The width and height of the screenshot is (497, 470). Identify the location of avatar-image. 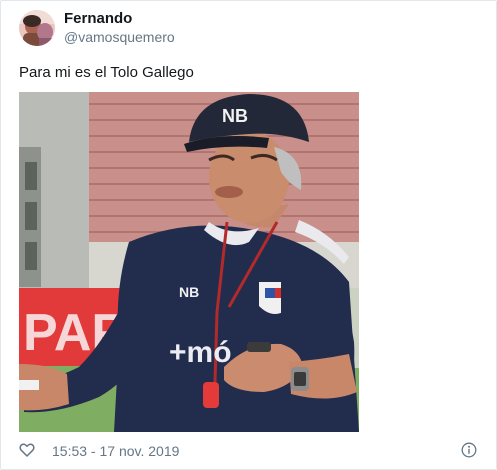
(37, 28).